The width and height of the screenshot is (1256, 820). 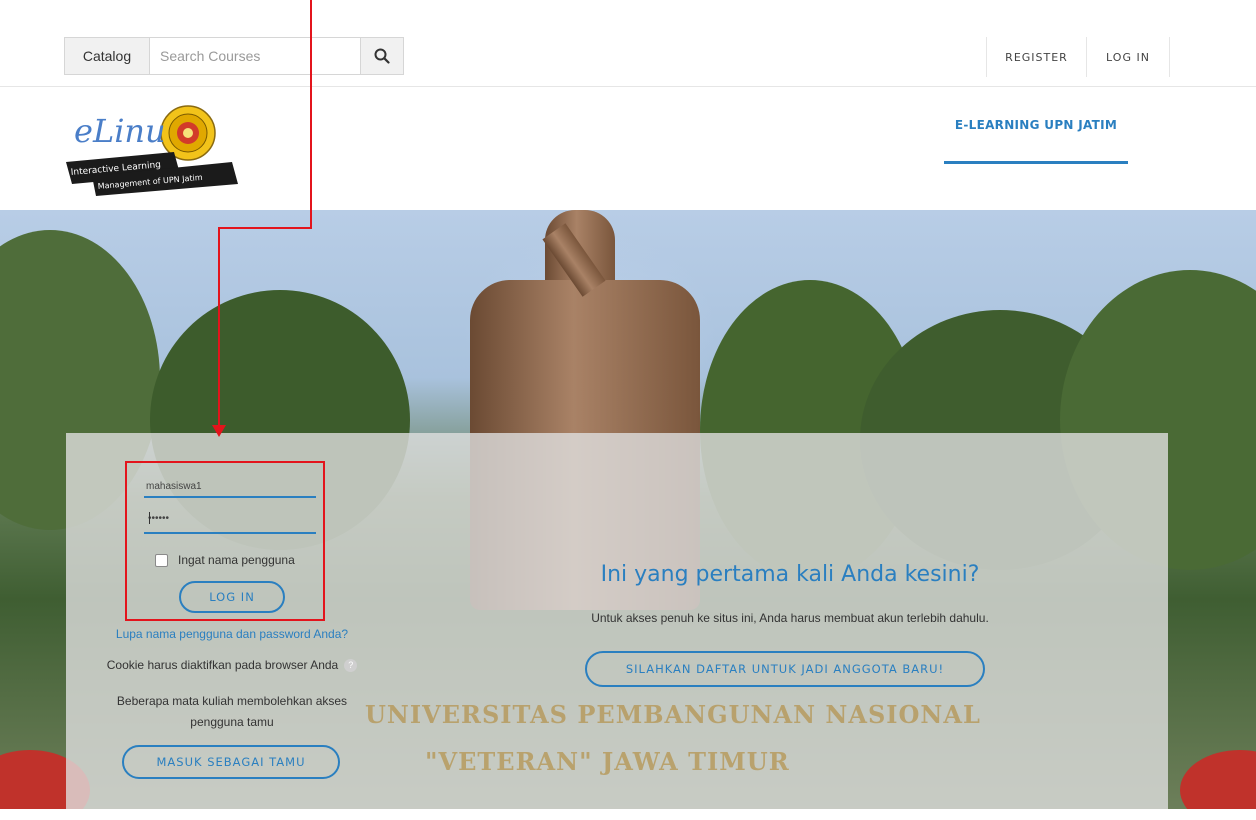 I want to click on flowers-shape, so click(x=1218, y=779).